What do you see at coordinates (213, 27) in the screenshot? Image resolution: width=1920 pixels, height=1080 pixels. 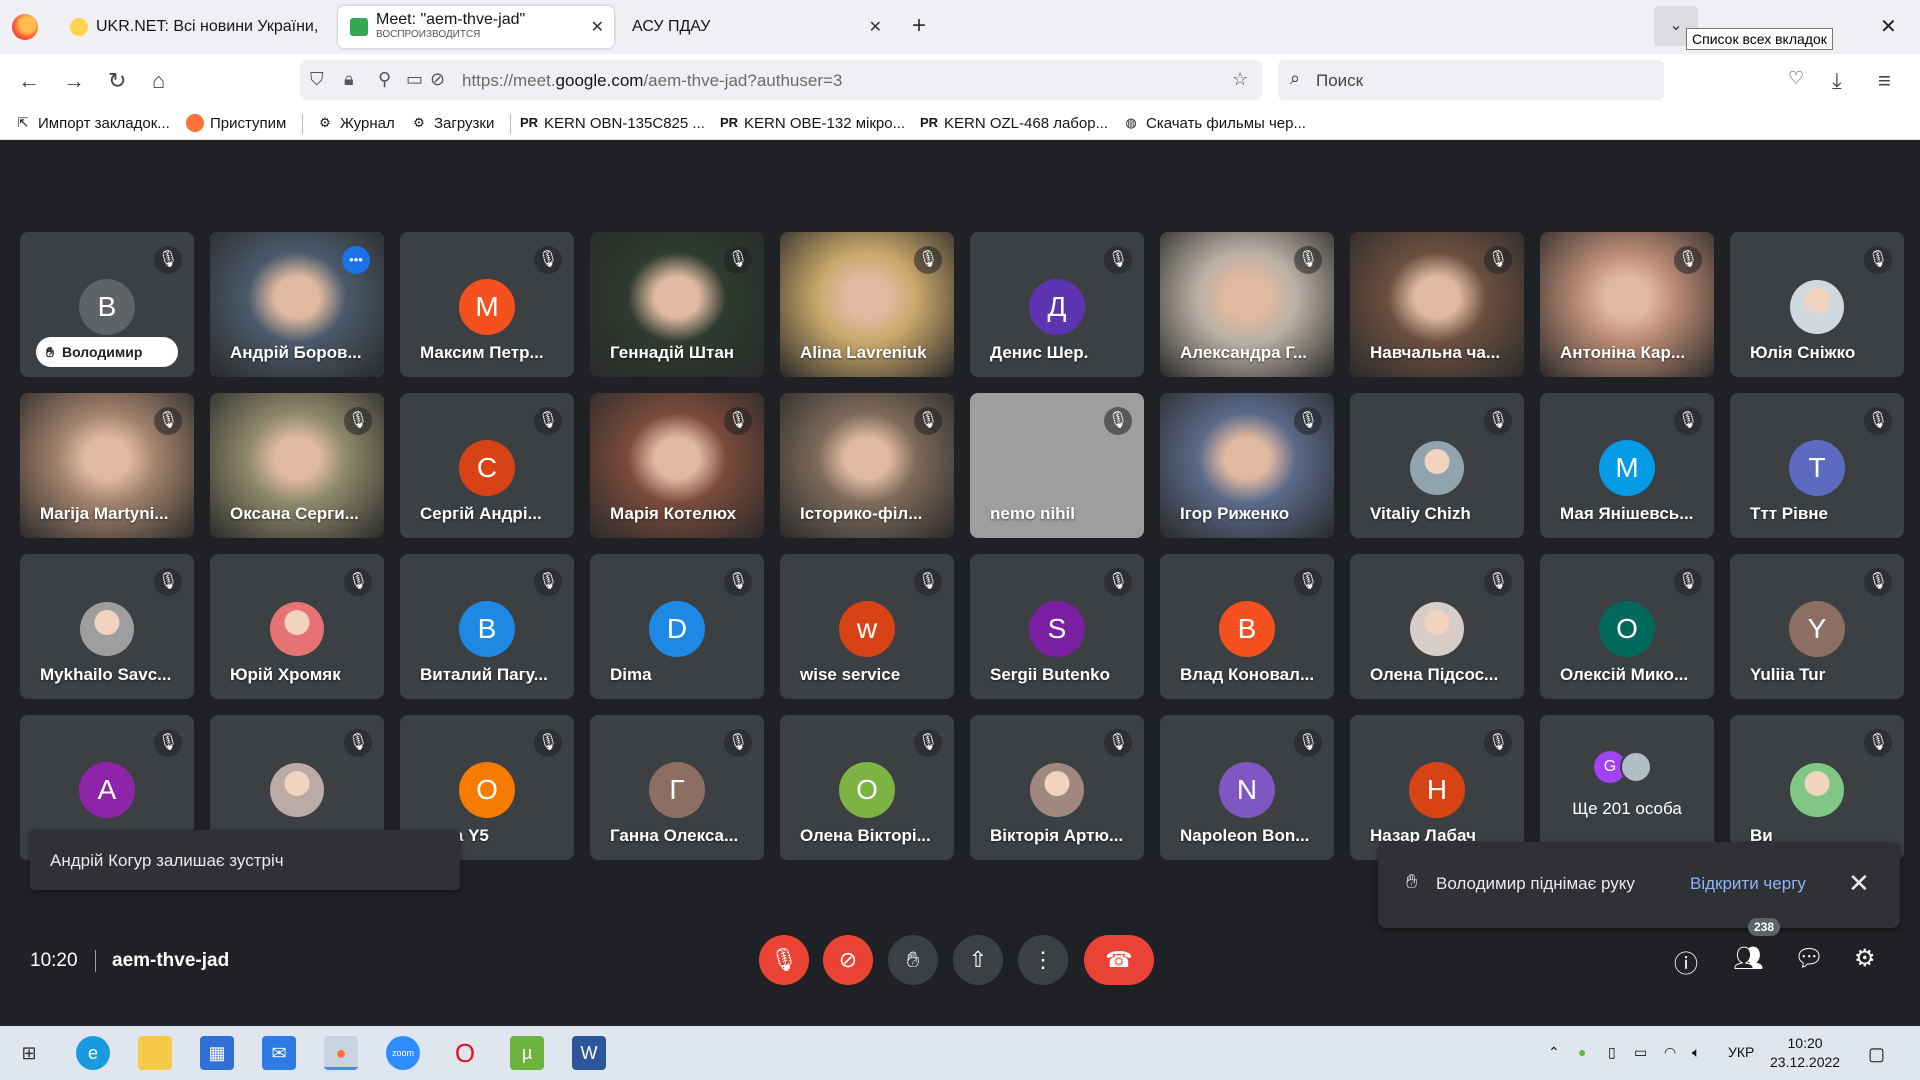 I see `tab-ukrnet: UKR.NET: Всі новини України, ✕` at bounding box center [213, 27].